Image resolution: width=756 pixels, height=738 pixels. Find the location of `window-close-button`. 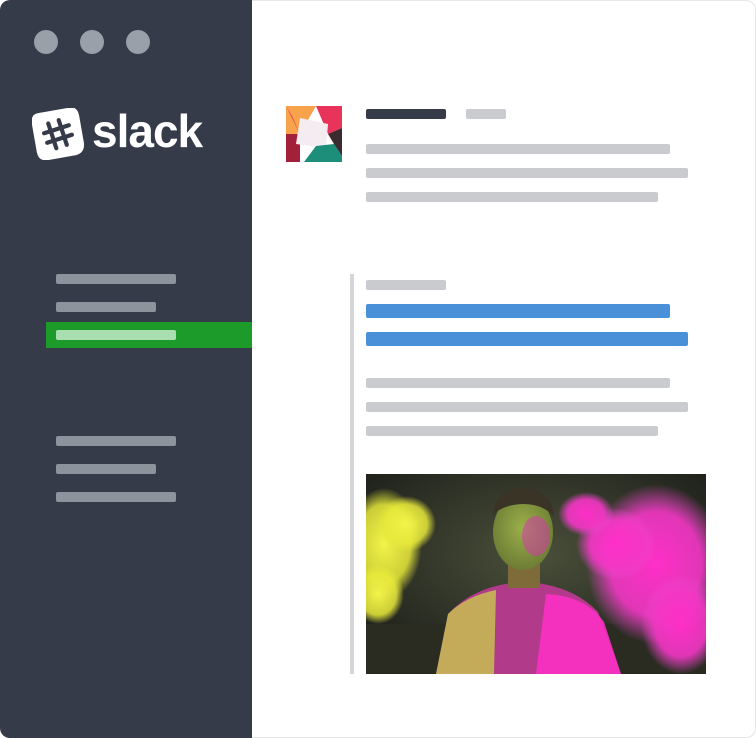

window-close-button is located at coordinates (46, 42).